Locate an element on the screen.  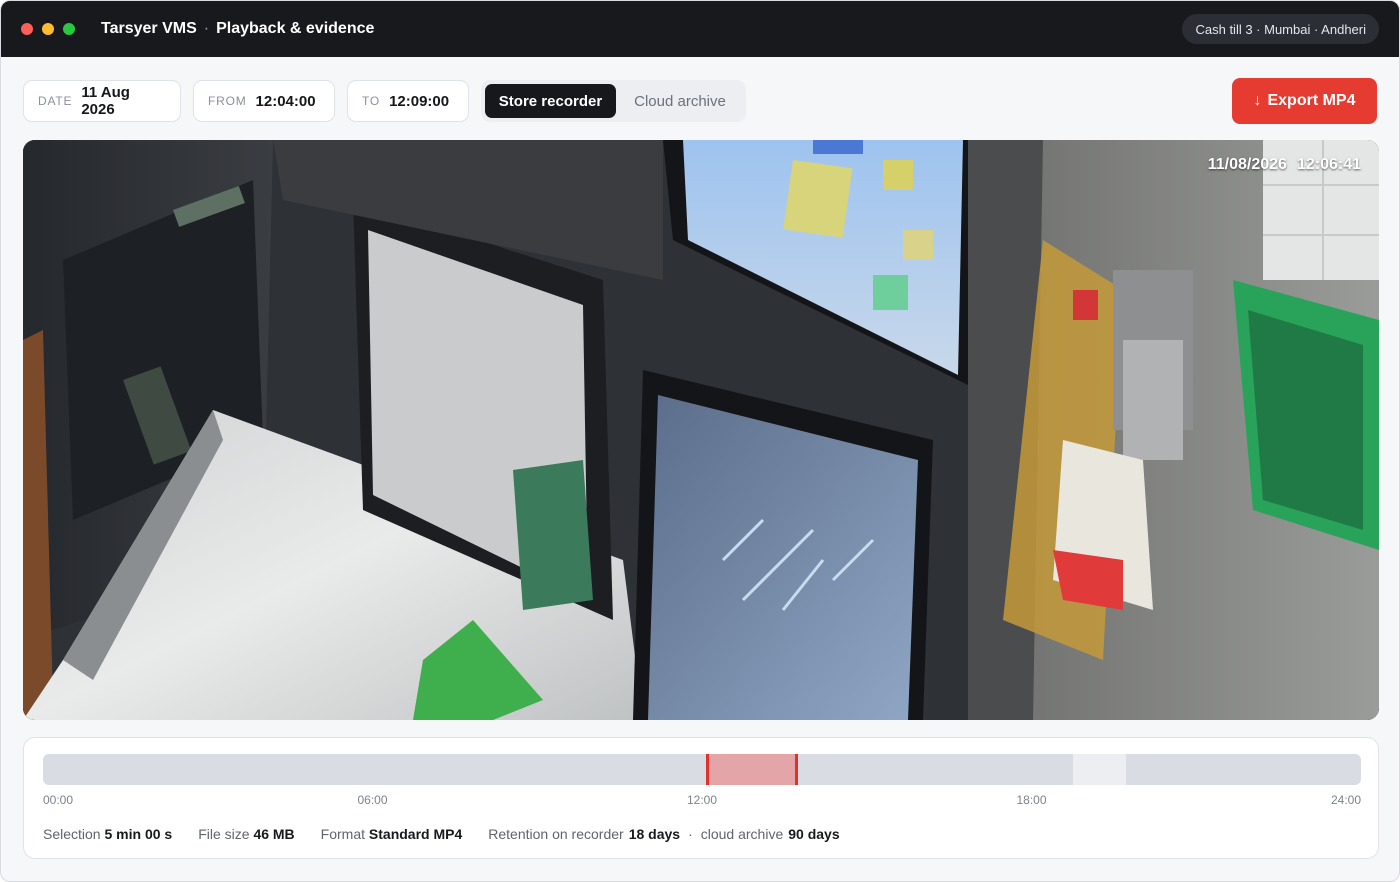
timeline-tick-label: 12:00 is located at coordinates (702, 800).